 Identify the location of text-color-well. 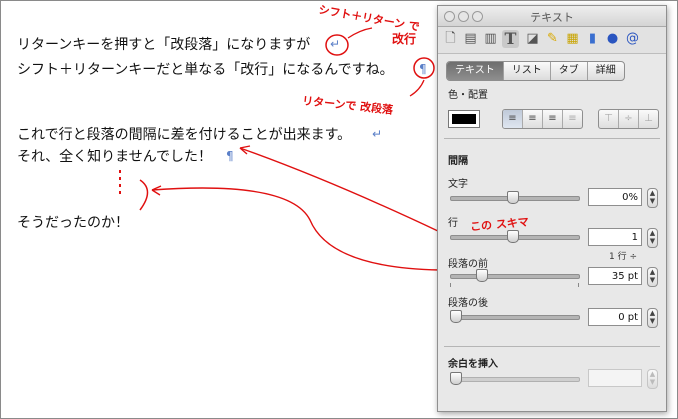
(464, 119).